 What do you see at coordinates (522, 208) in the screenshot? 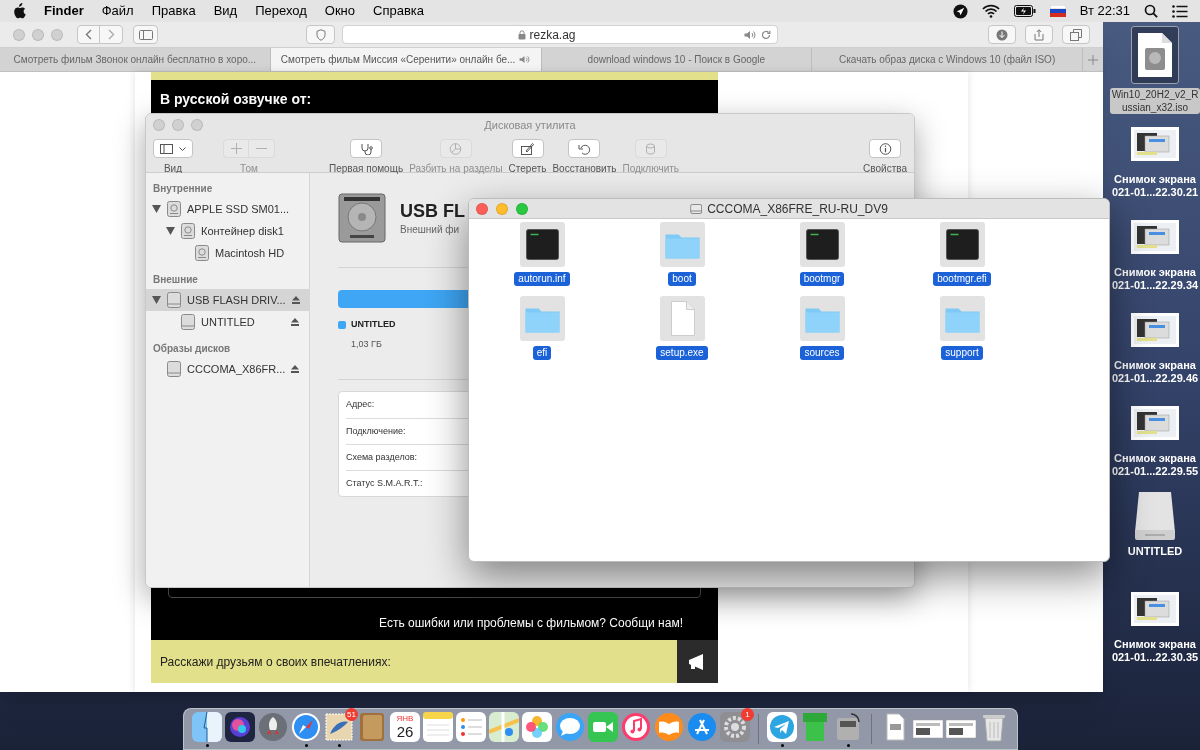
I see `zoom-button` at bounding box center [522, 208].